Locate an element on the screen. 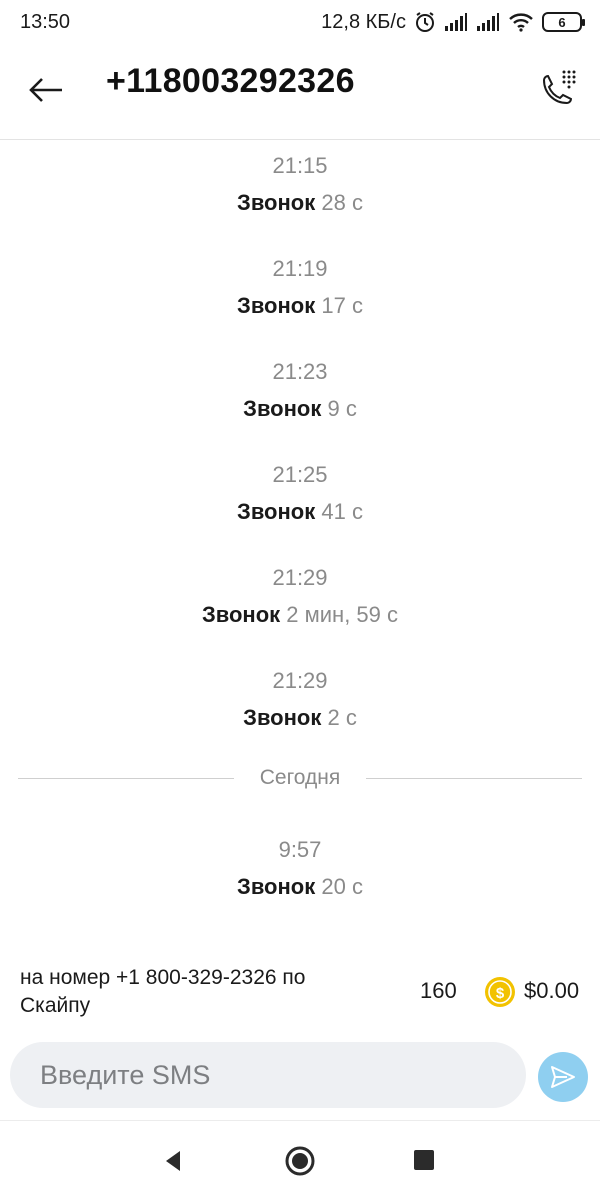 The height and width of the screenshot is (1200, 600). call-entry: 21:29 Звонок 2 с is located at coordinates (300, 701).